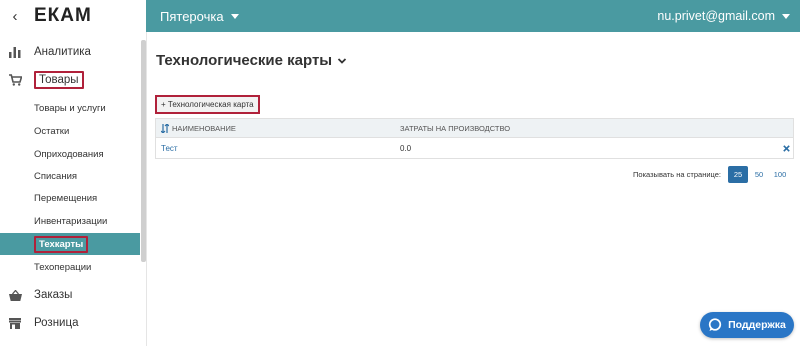 Image resolution: width=800 pixels, height=346 pixels. I want to click on sidebar-subitem-label: Оприходования, so click(69, 154).